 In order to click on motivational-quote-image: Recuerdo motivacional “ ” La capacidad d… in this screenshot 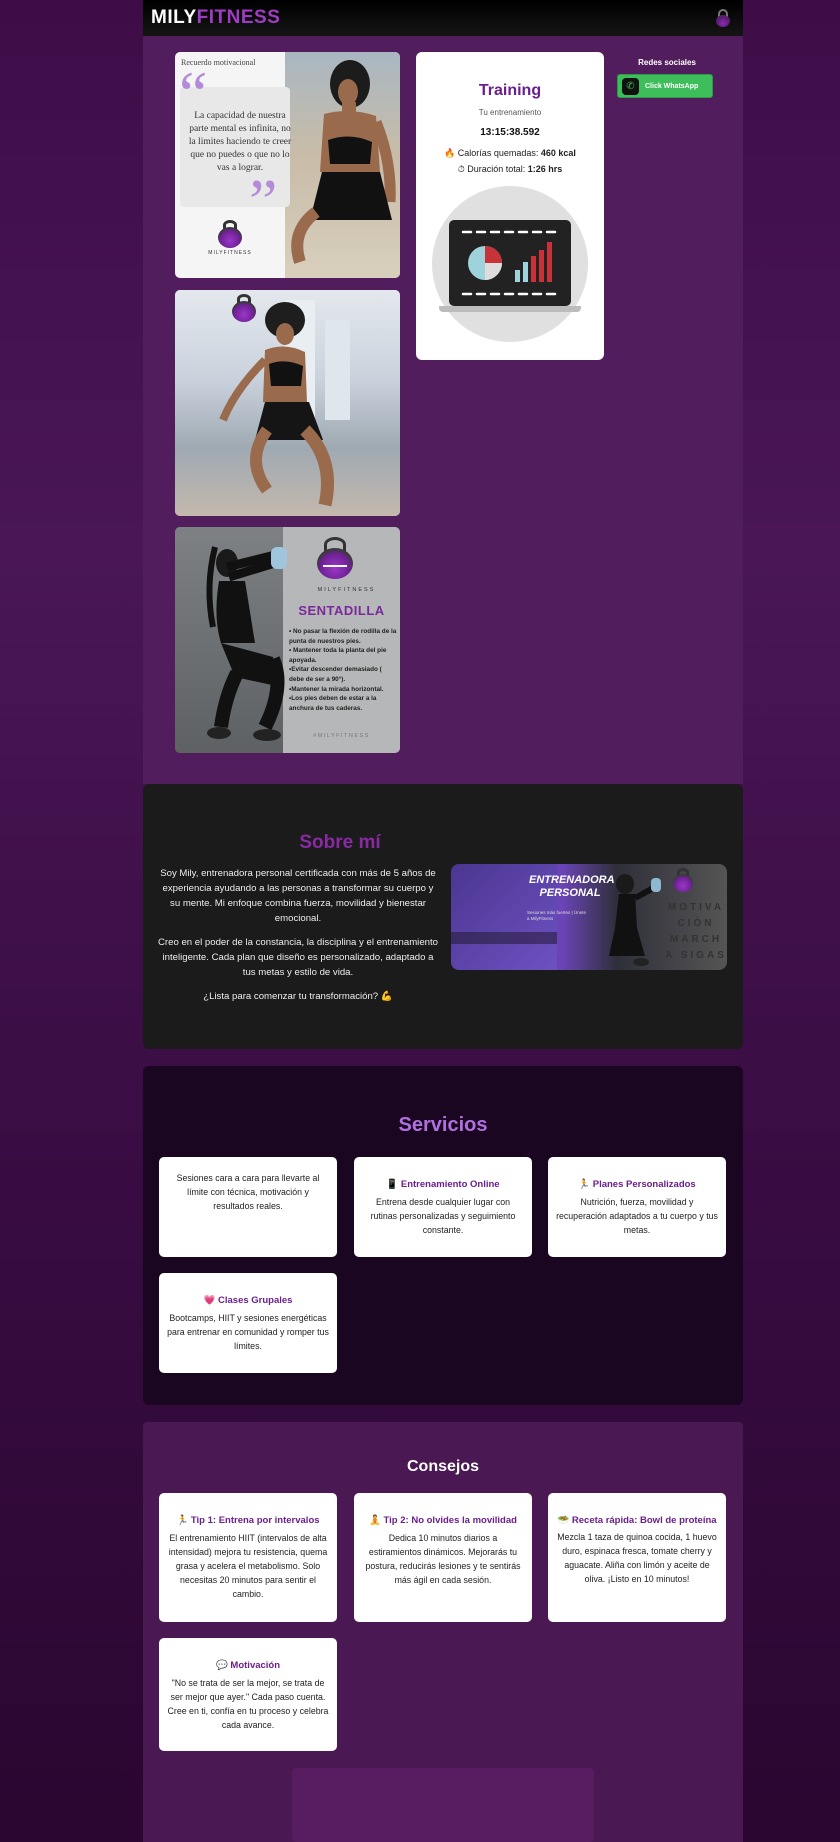, I will do `click(287, 165)`.